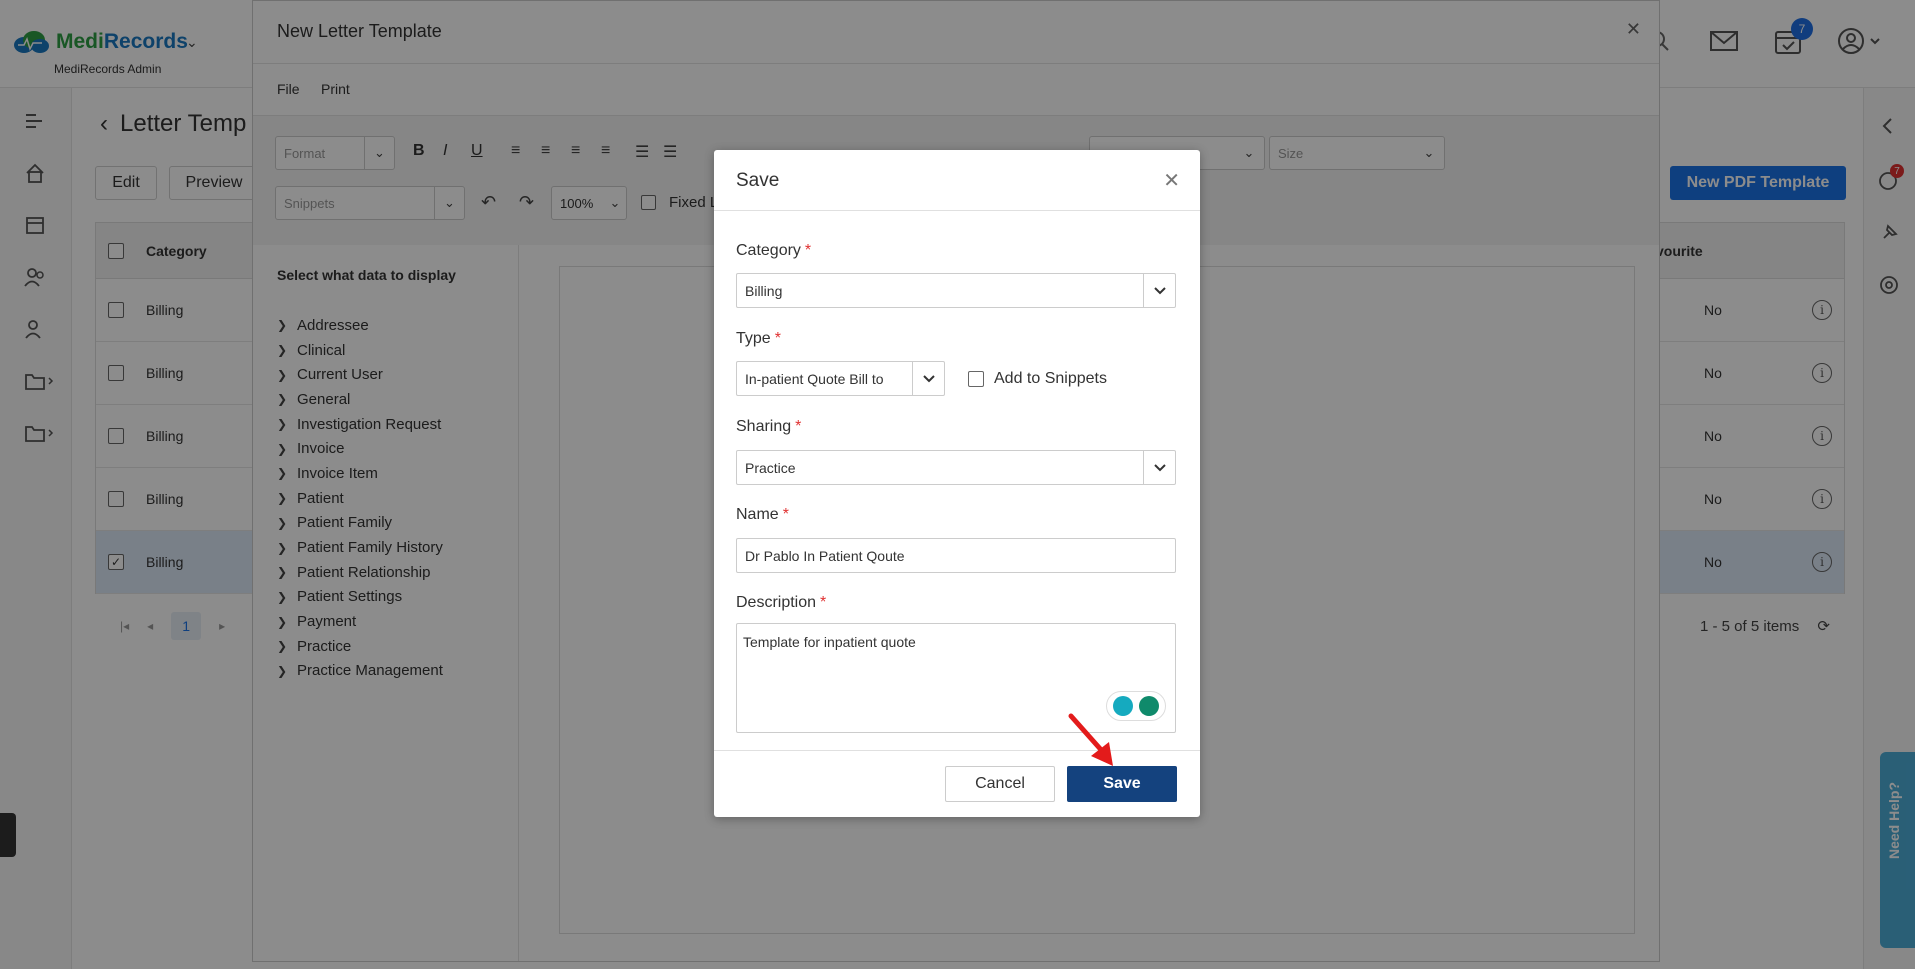 The width and height of the screenshot is (1915, 969). Describe the element at coordinates (753, 338) in the screenshot. I see `type-label-text: Type` at that location.